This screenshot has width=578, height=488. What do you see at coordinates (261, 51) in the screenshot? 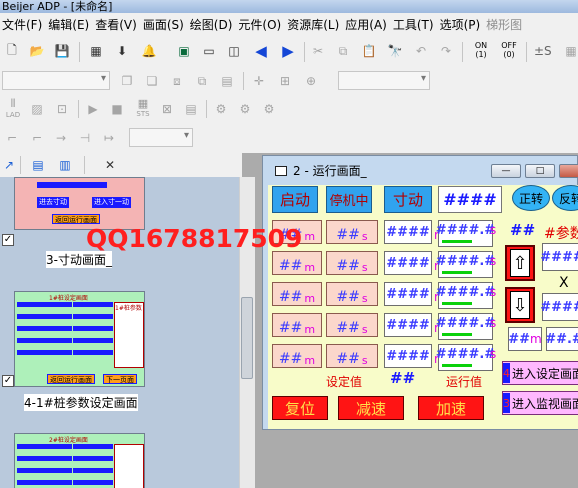
I see `back-arrow-icon: ◀` at bounding box center [261, 51].